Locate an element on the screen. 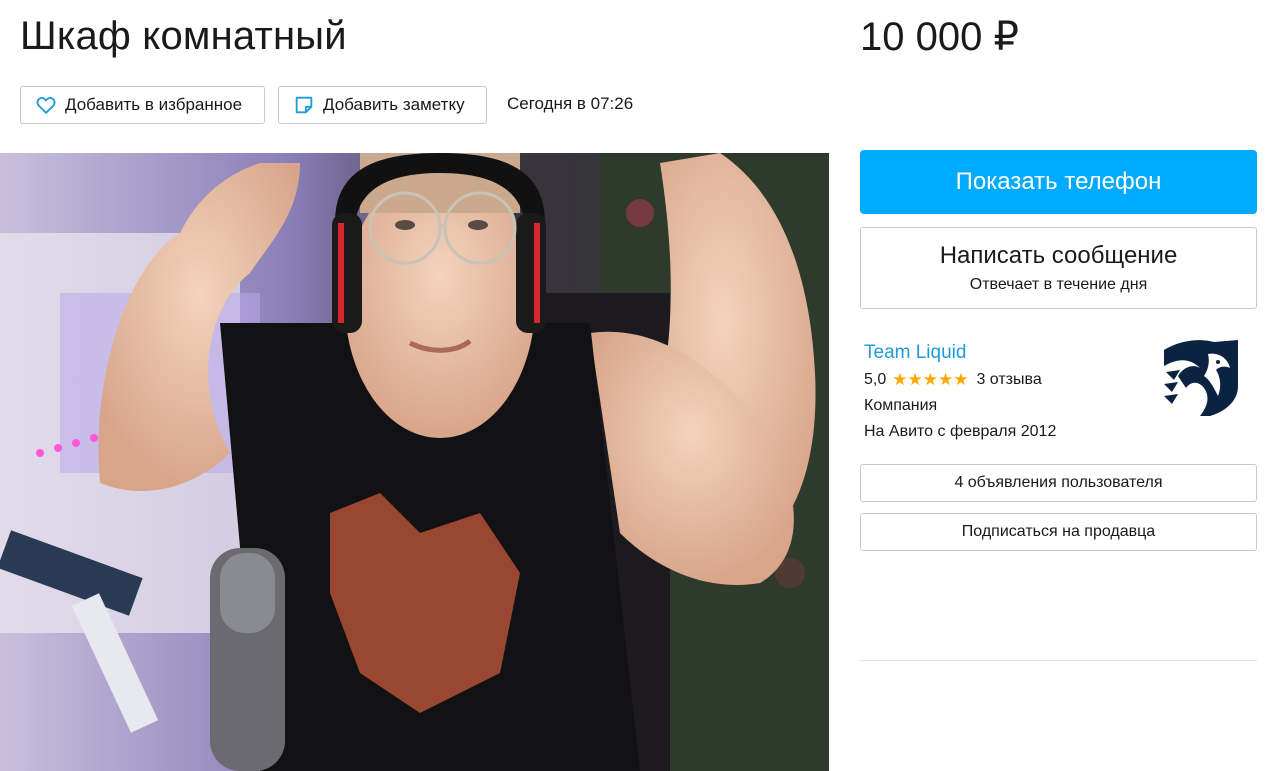 This screenshot has height=771, width=1280. listing-title: Шкаф комнатный is located at coordinates (183, 36).